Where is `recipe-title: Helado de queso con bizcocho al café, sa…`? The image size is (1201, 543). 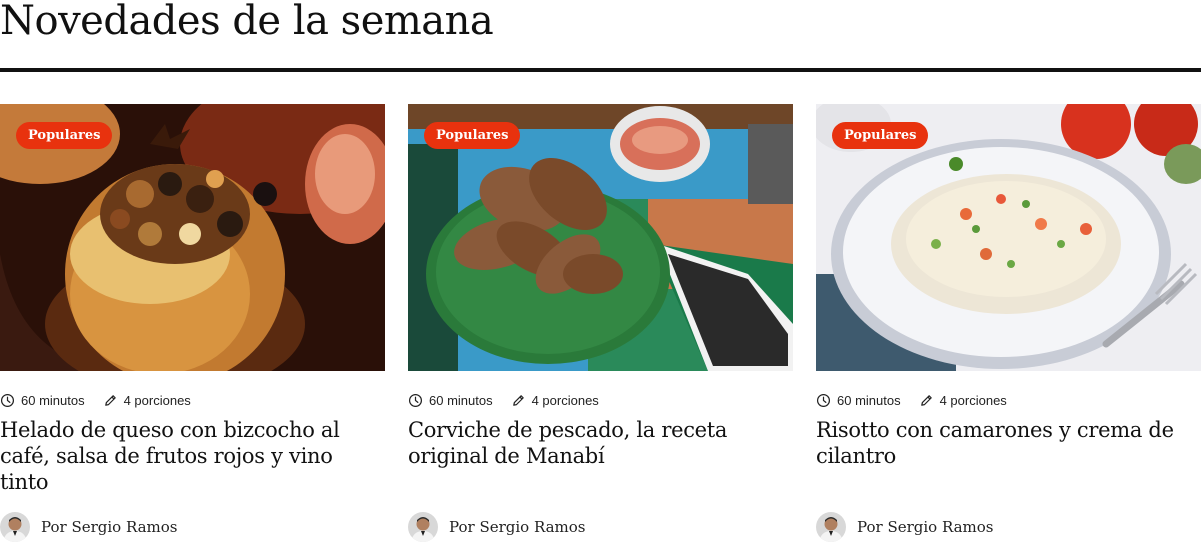 recipe-title: Helado de queso con bizcocho al café, sa… is located at coordinates (192, 456).